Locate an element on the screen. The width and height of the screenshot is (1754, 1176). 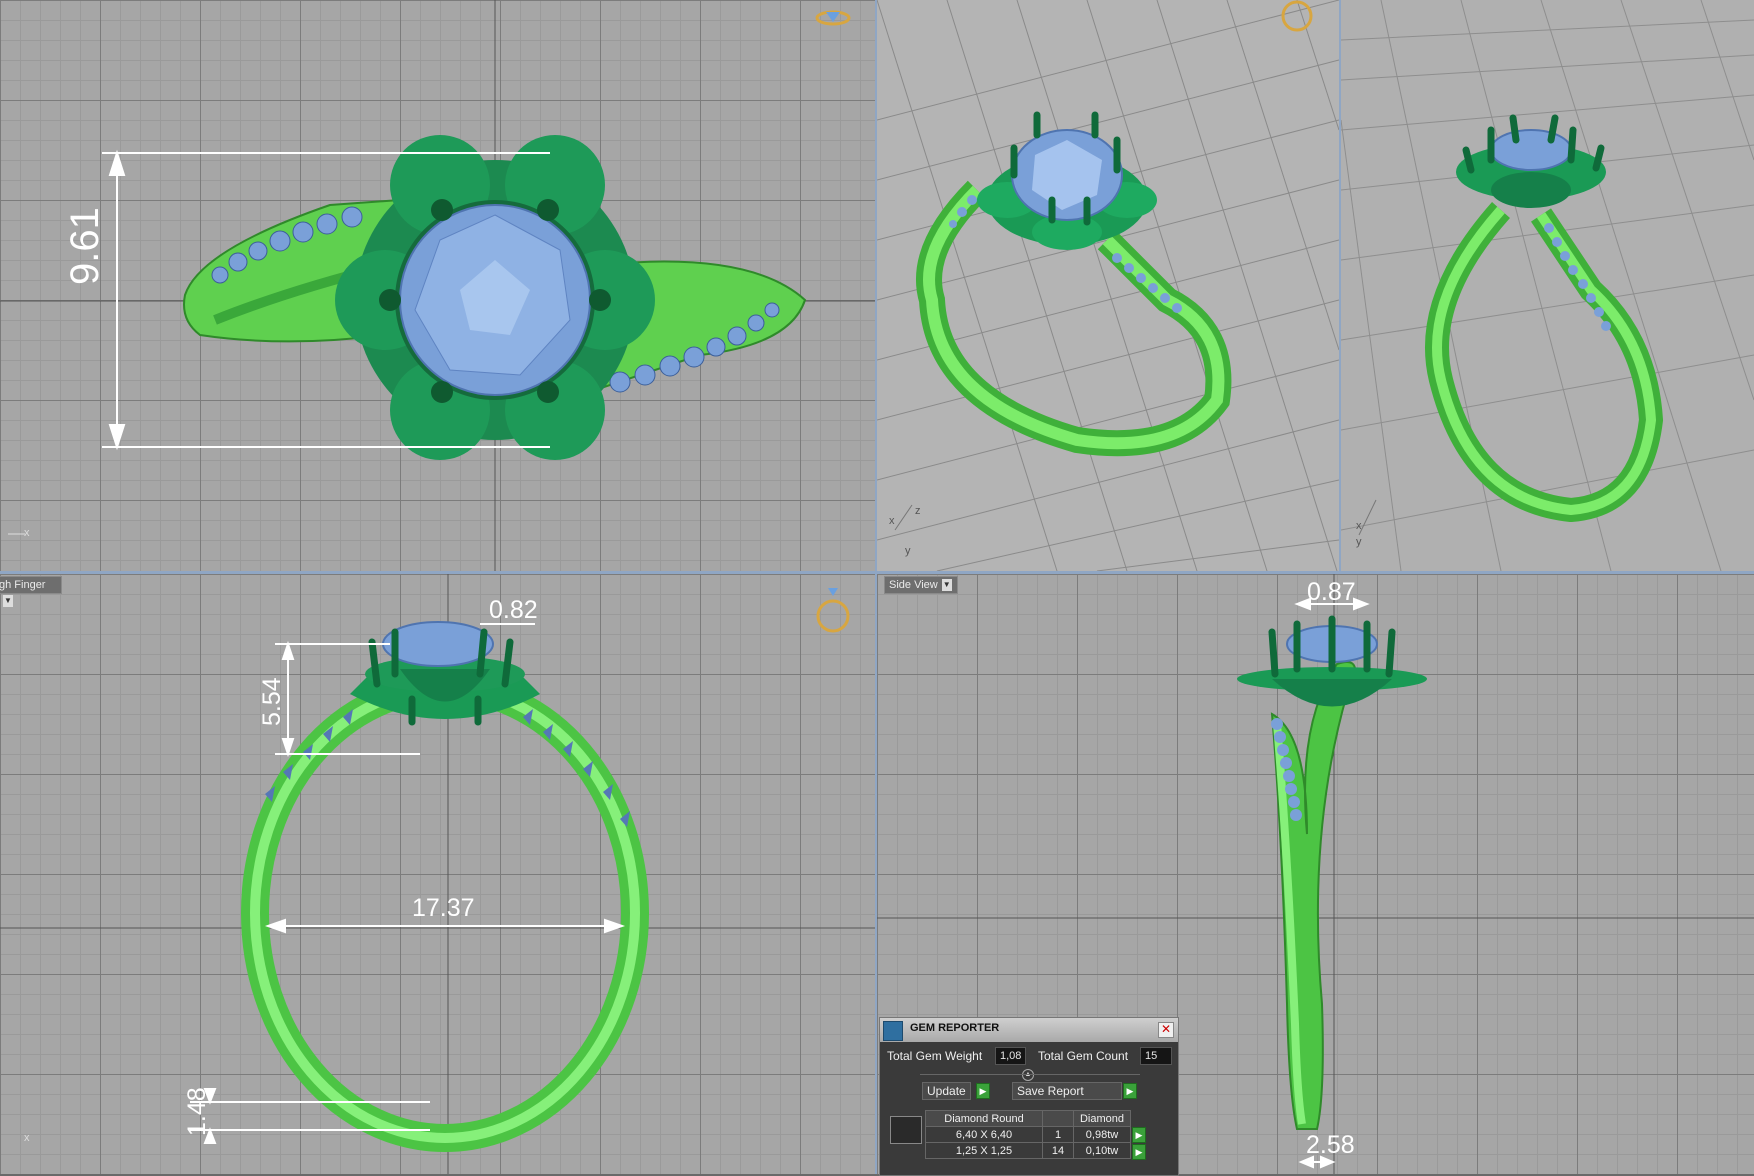
gem-weight-cell: 0,10tw is located at coordinates (1102, 1150).